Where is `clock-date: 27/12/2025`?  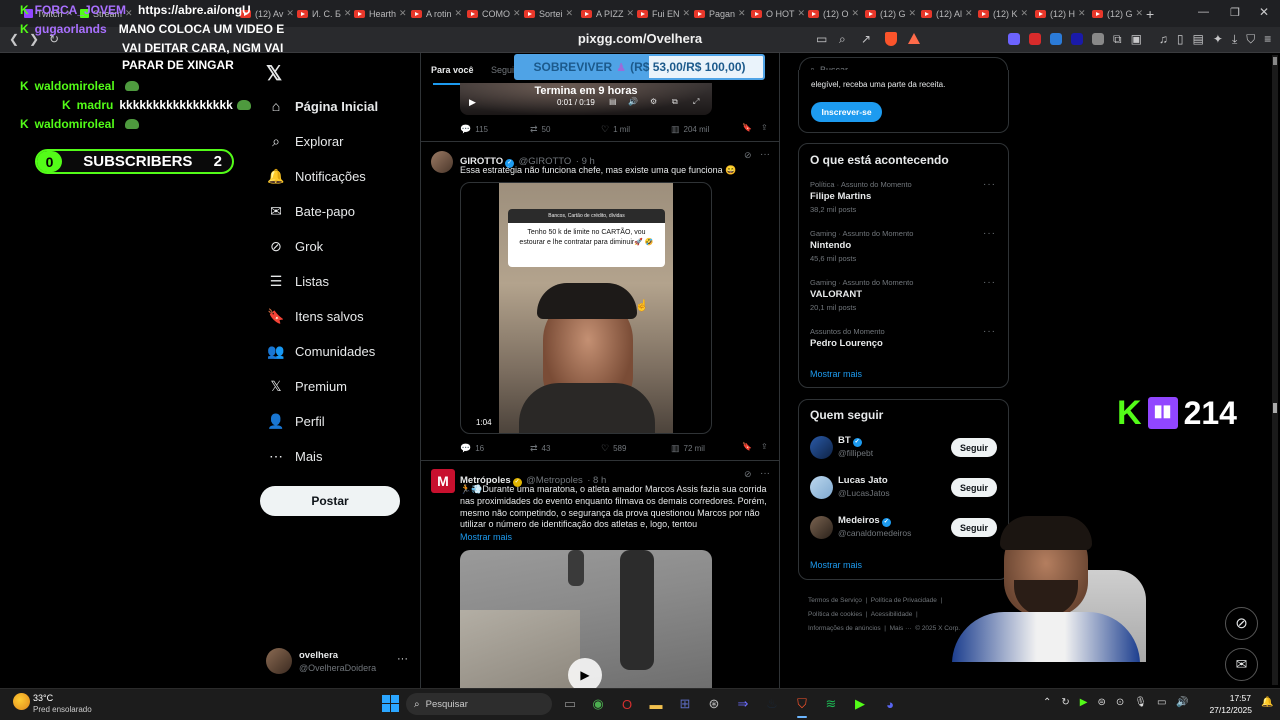 clock-date: 27/12/2025 is located at coordinates (1229, 710).